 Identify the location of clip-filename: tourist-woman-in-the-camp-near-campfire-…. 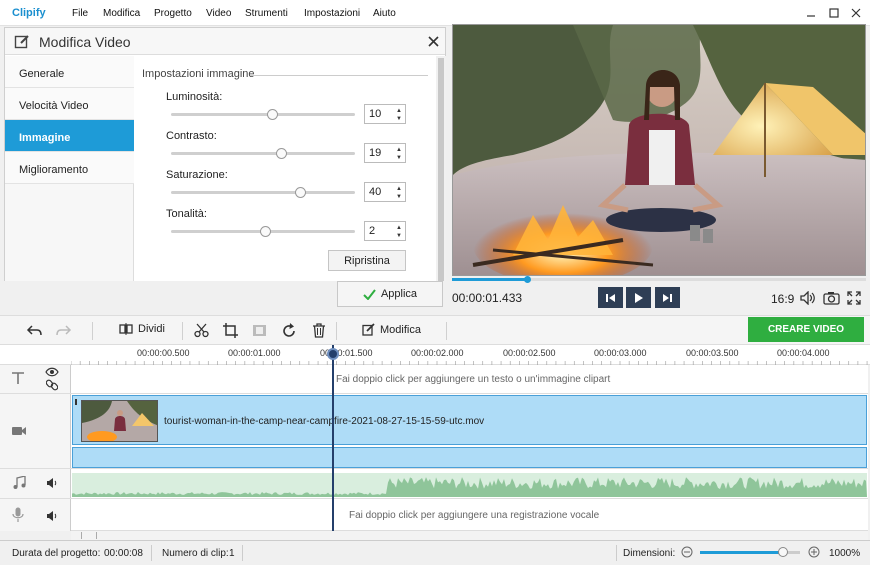
(324, 421).